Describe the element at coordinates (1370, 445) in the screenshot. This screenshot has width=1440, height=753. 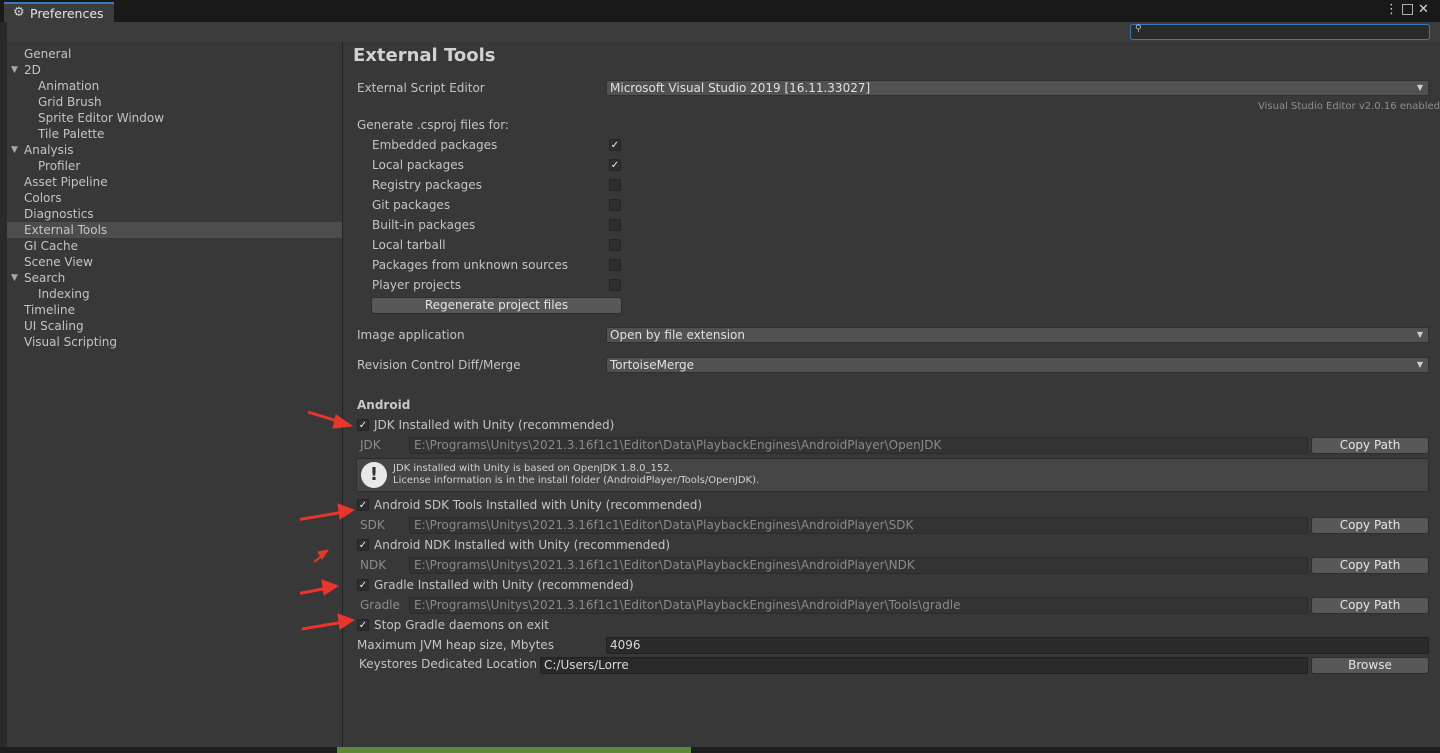
I see `jdk-copy-path-button: Copy Path` at that location.